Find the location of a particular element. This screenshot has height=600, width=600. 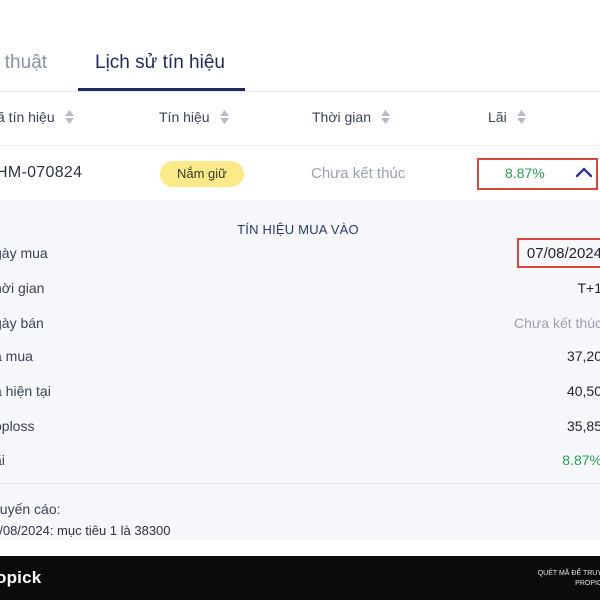

column-header-label: Thời gian is located at coordinates (341, 117).